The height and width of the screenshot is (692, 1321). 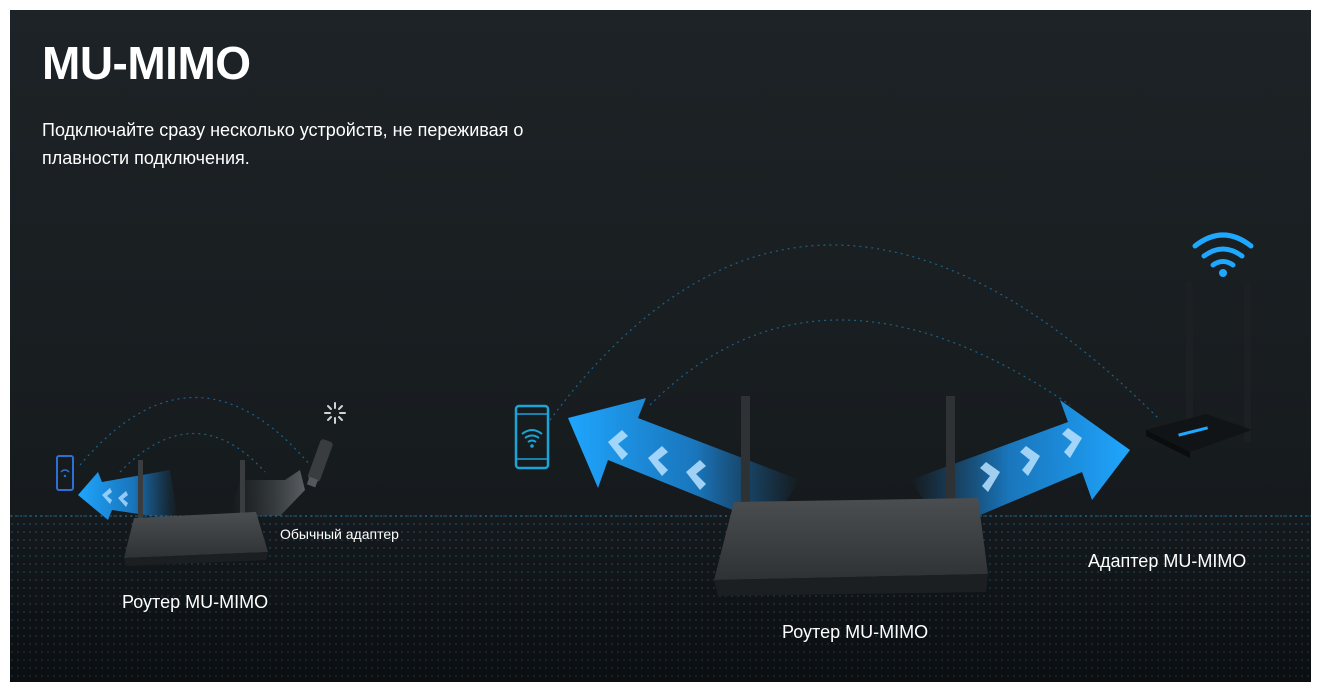 I want to click on right-scene, so click(x=1200, y=345).